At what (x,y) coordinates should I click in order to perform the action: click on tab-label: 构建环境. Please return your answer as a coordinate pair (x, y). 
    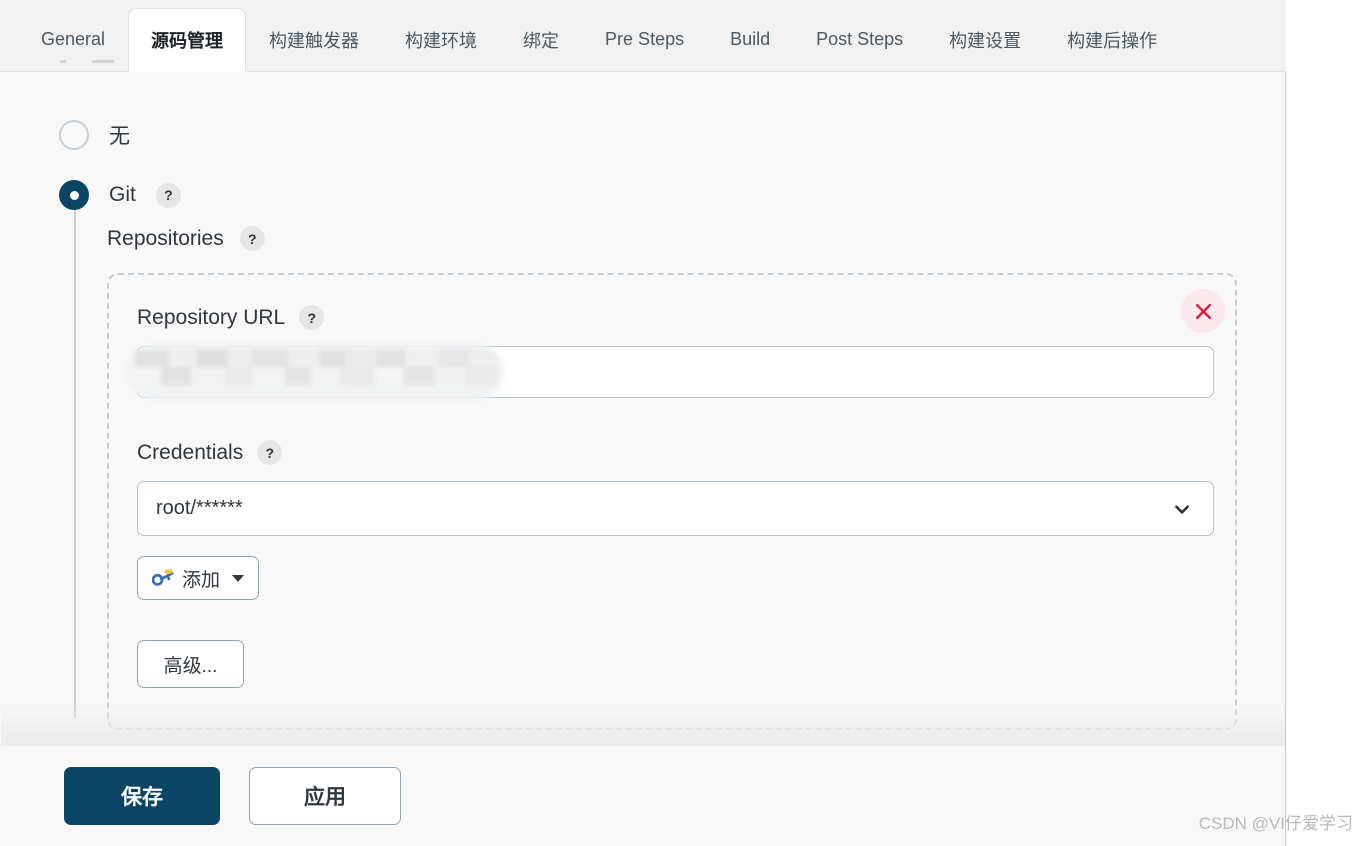
    Looking at the image, I should click on (441, 40).